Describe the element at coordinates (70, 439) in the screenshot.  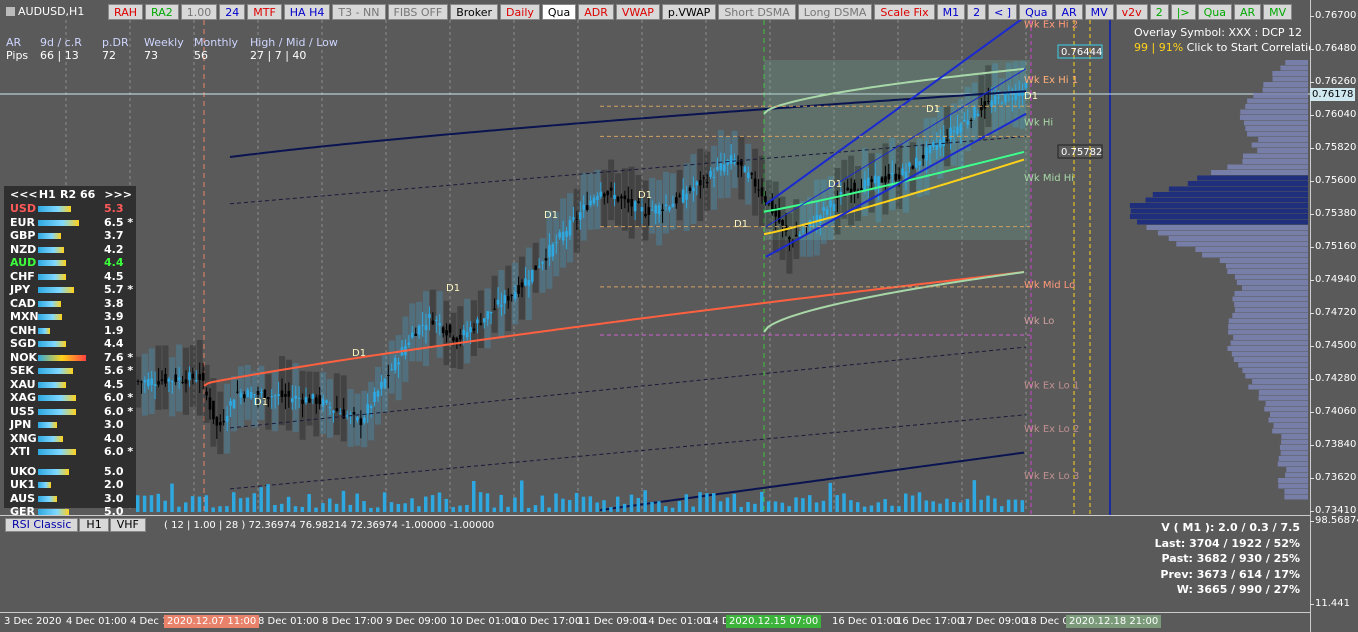
I see `currency-row: XNG 4.0` at that location.